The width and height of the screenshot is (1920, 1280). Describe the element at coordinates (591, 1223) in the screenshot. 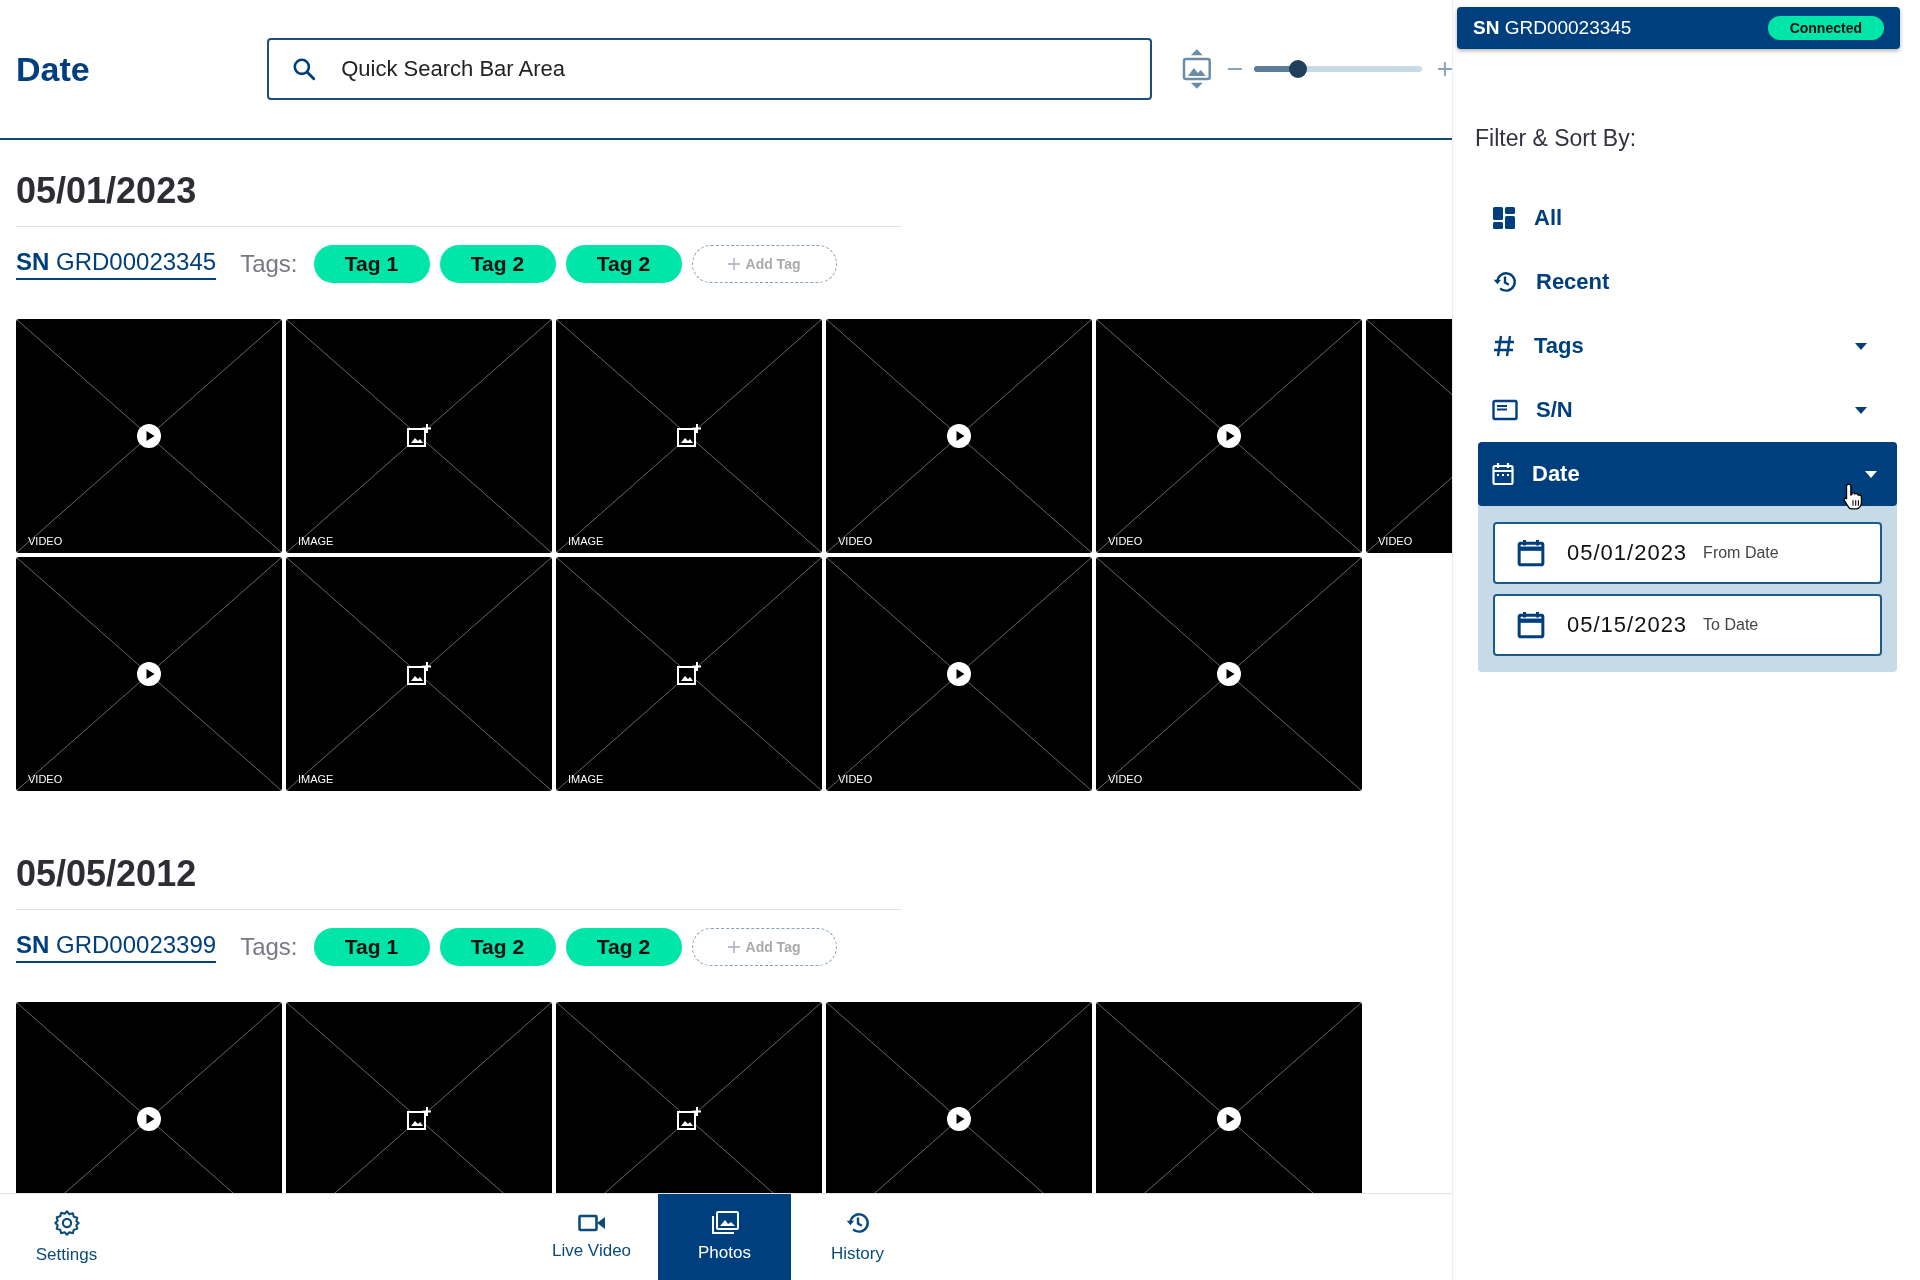

I see `video-camera-icon` at that location.